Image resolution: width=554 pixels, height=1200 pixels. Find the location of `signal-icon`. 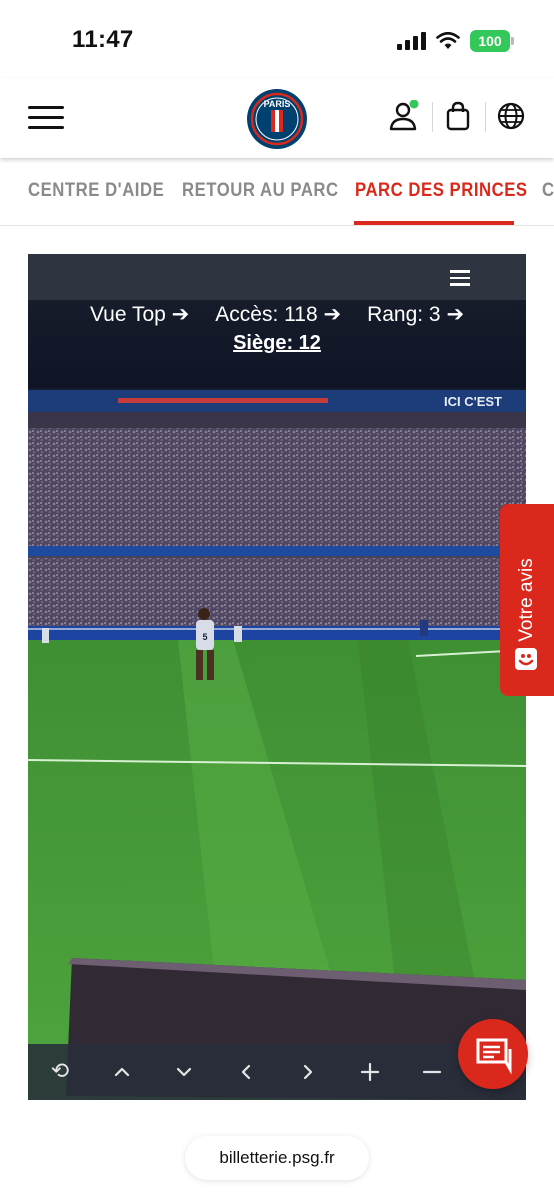

signal-icon is located at coordinates (411, 41).